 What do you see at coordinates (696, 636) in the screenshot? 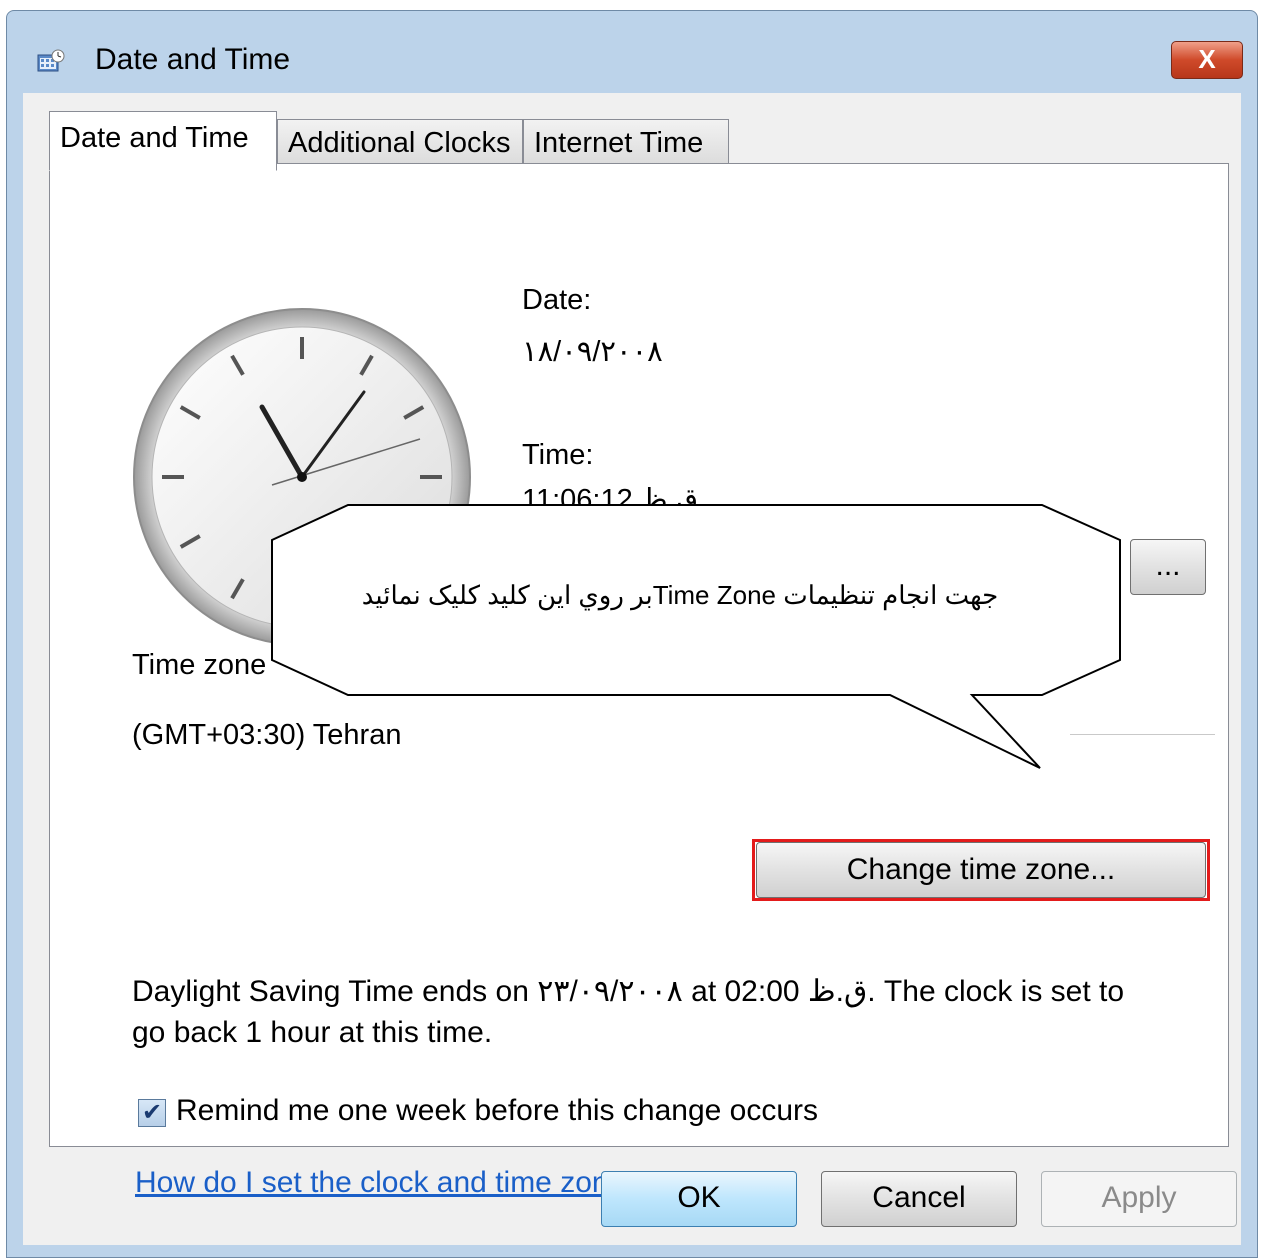
I see `callout-bubble` at bounding box center [696, 636].